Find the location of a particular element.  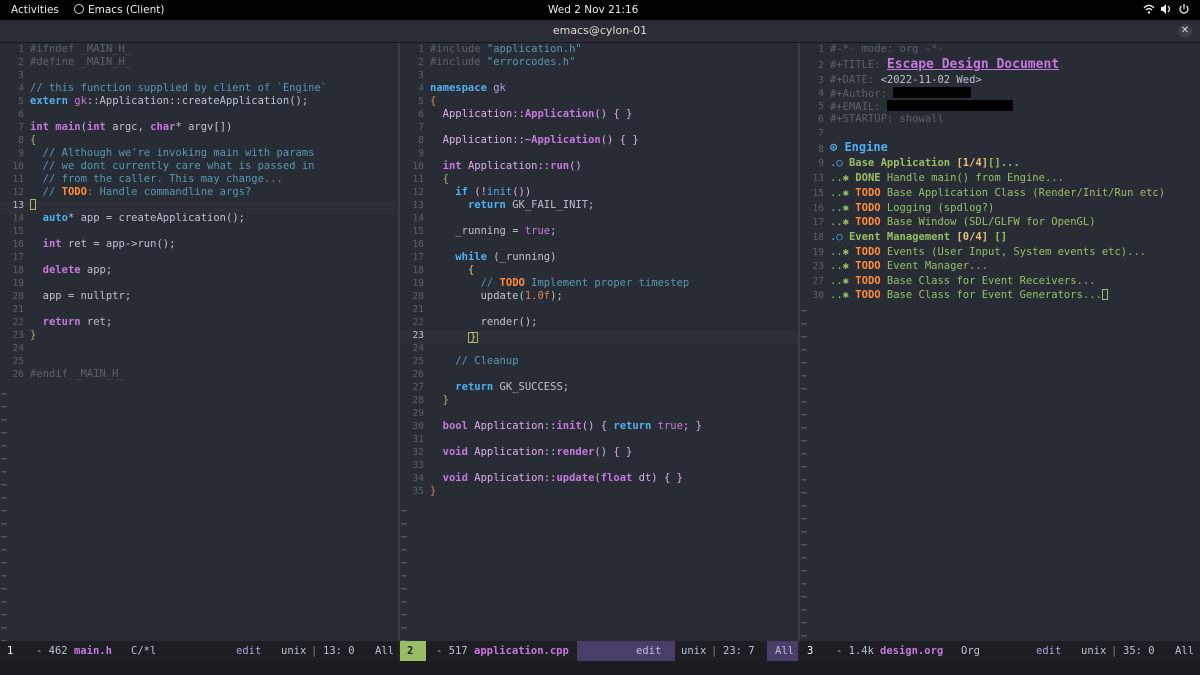

line-number: 7 is located at coordinates (21, 127).